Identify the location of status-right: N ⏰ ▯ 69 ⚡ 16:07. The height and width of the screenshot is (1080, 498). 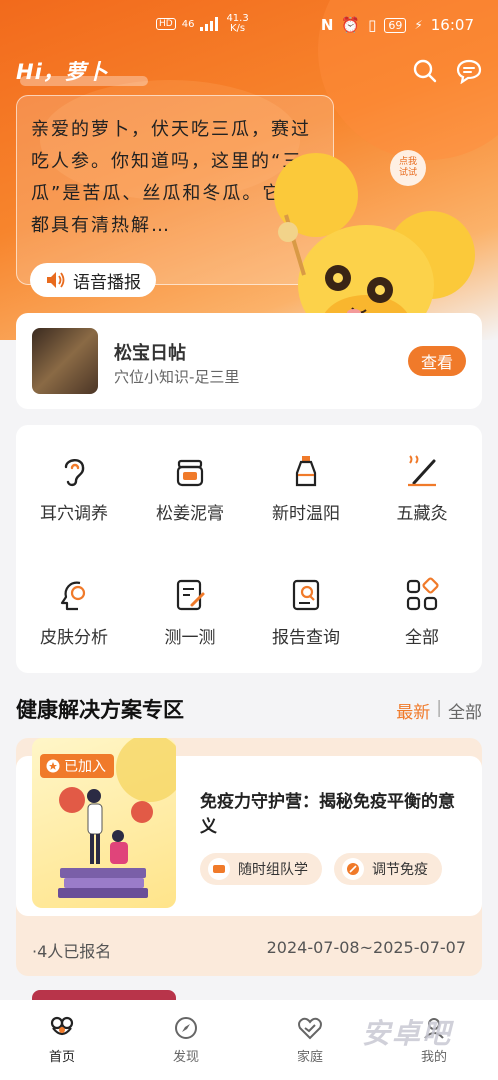
(397, 25).